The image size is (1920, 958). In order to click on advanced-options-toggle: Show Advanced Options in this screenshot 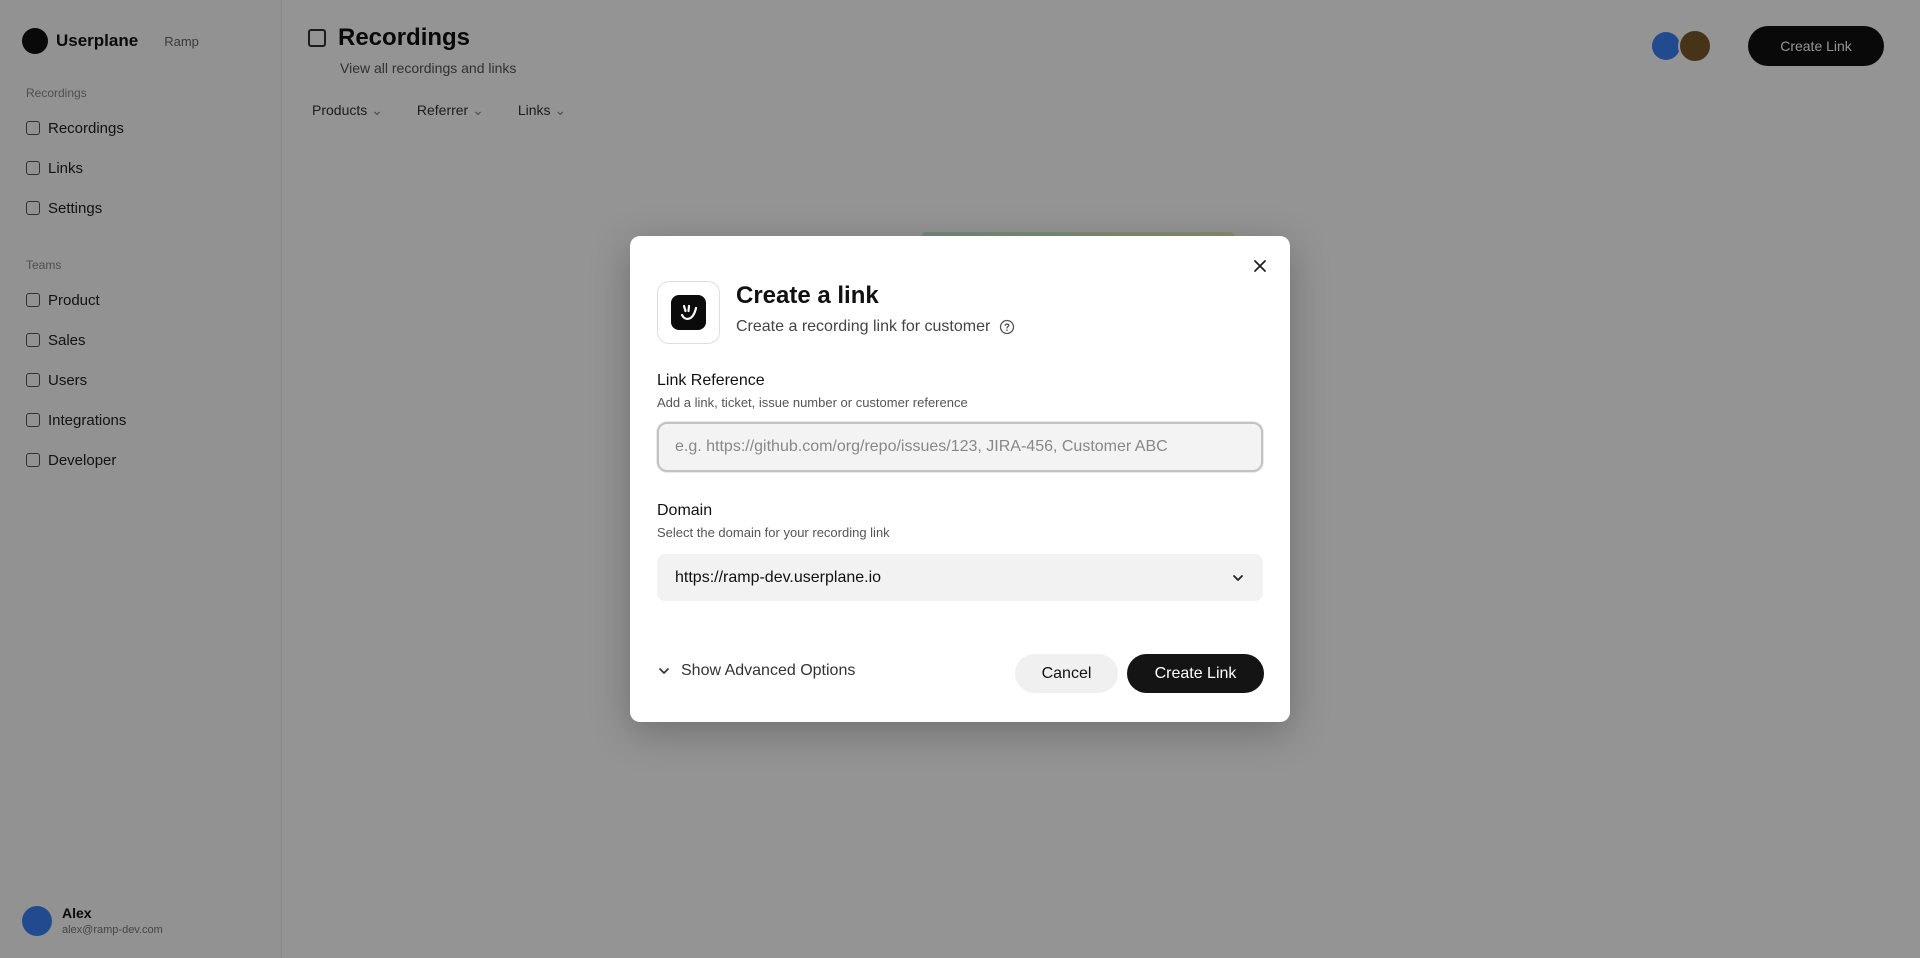, I will do `click(756, 671)`.